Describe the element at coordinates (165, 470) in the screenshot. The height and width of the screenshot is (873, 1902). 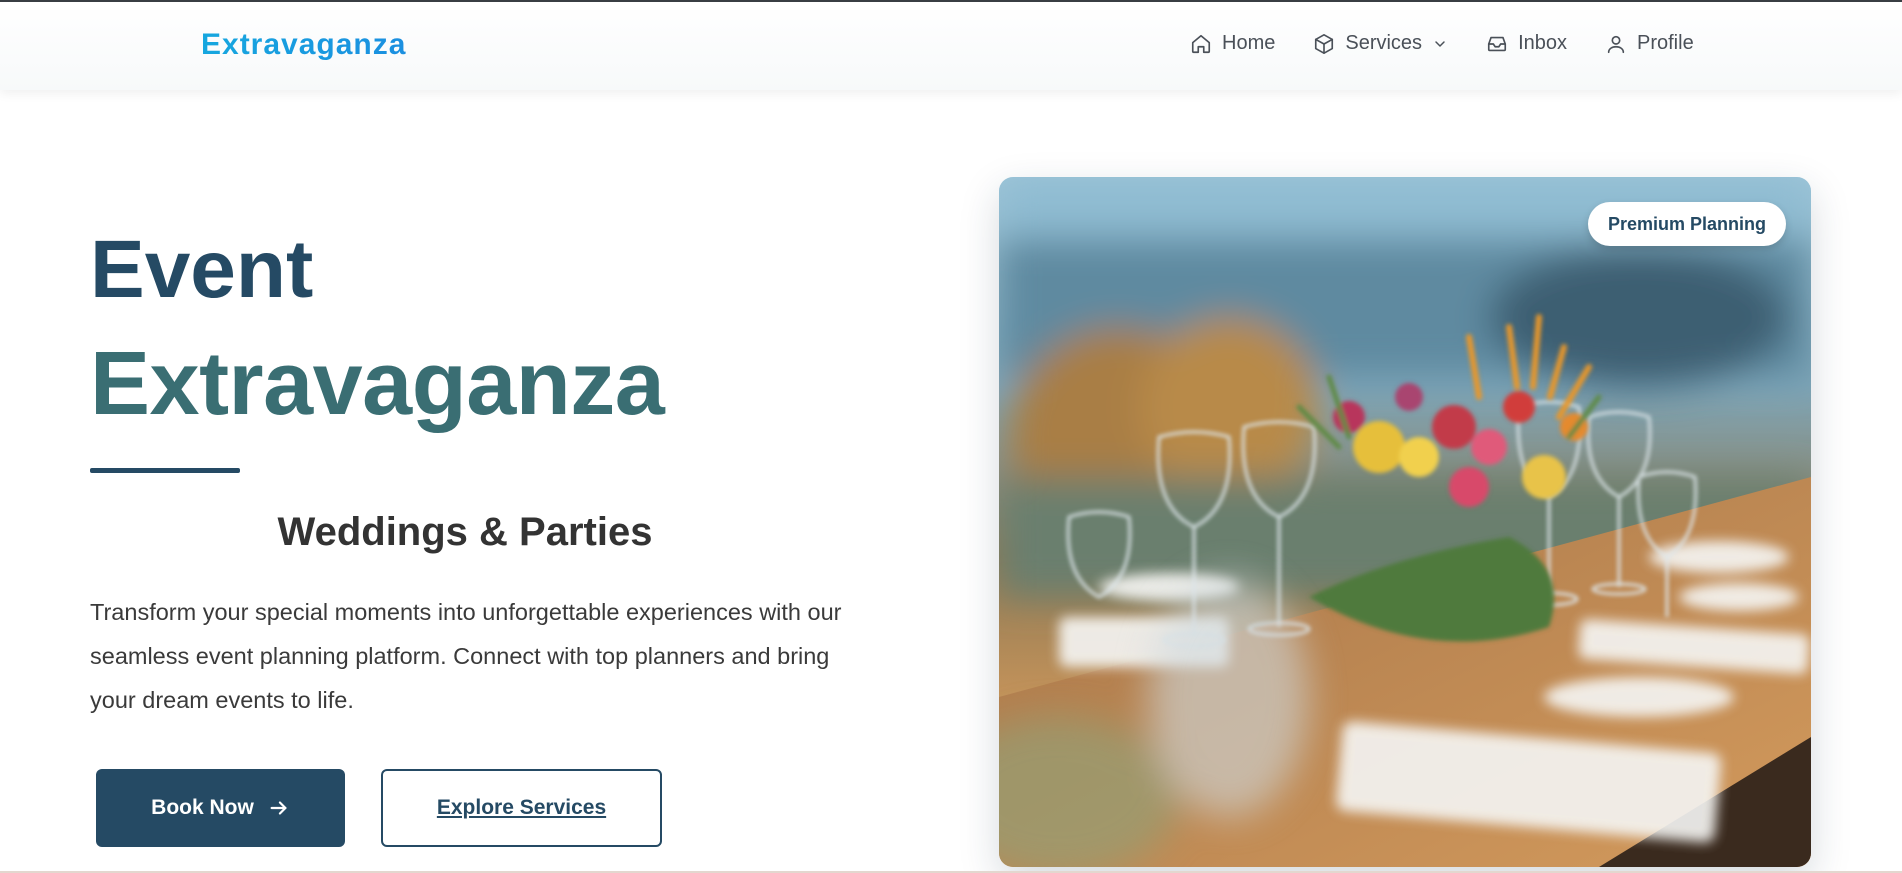
I see `title-underline` at that location.